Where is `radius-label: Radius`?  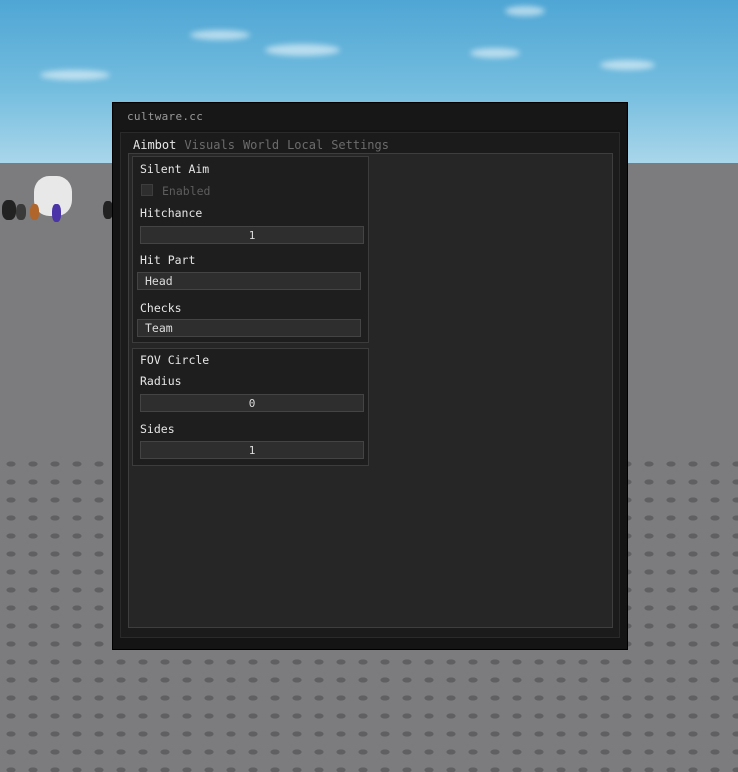
radius-label: Radius is located at coordinates (161, 381).